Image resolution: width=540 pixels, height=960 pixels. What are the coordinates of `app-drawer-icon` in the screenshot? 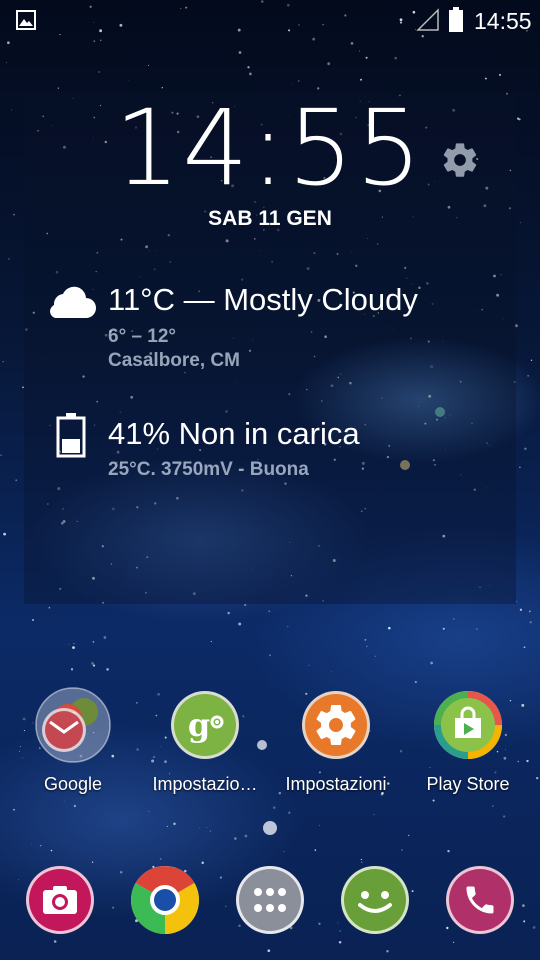 It's located at (270, 900).